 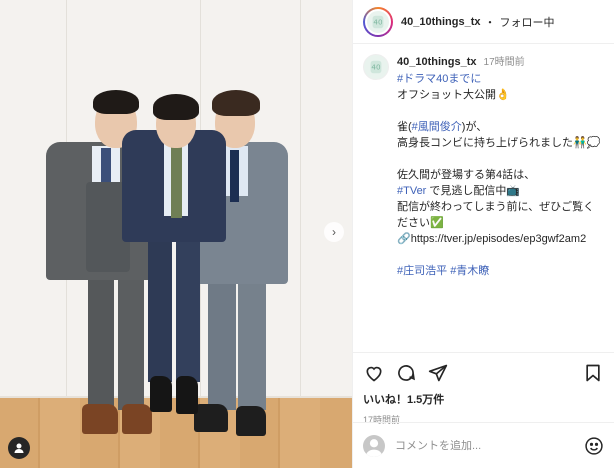 What do you see at coordinates (513, 191) in the screenshot?
I see `tv-emoji-icon: 📺` at bounding box center [513, 191].